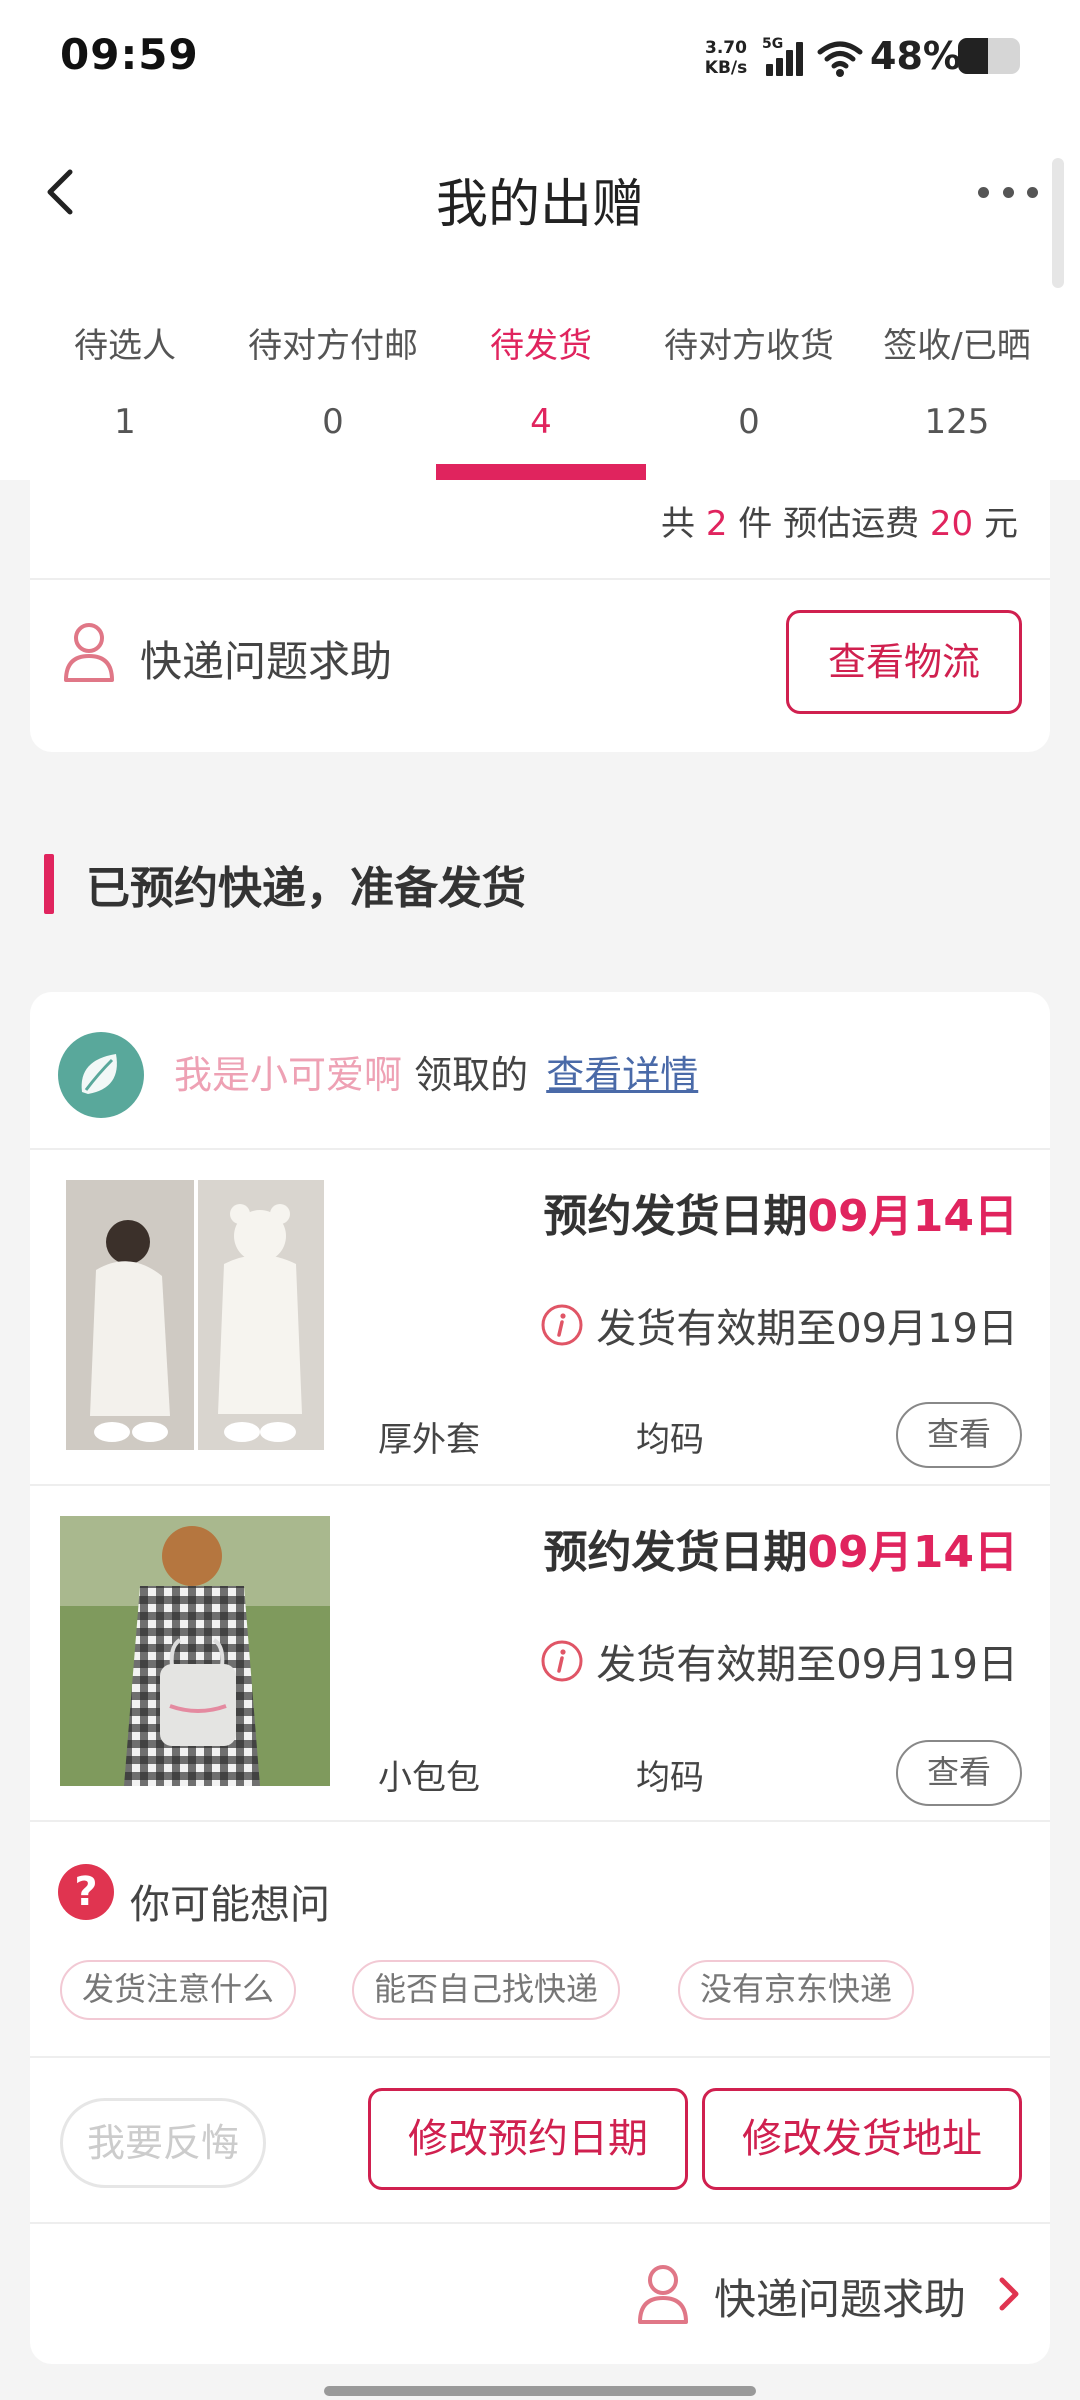 The image size is (1080, 2400). I want to click on home-indicator, so click(540, 2391).